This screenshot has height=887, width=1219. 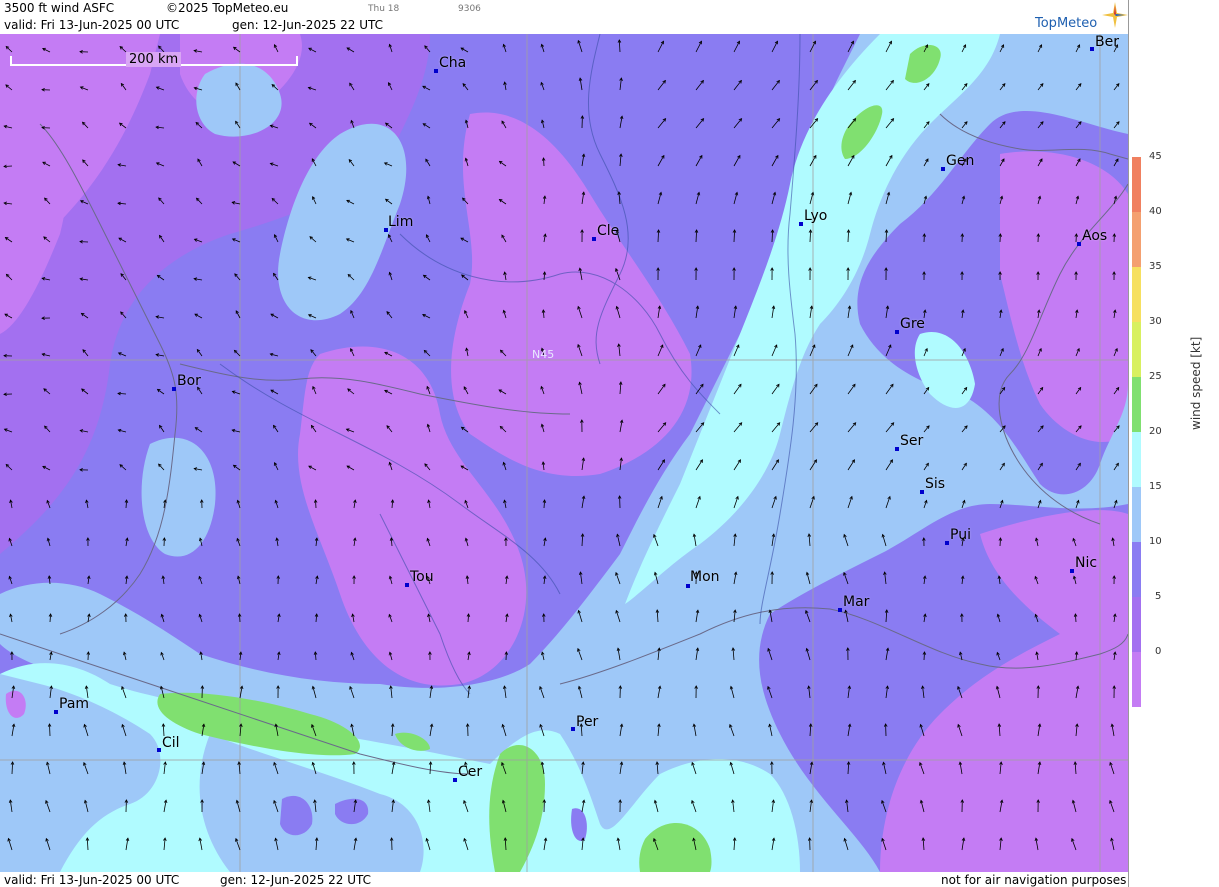 What do you see at coordinates (1155, 321) in the screenshot?
I see `legend-tick-label: 30` at bounding box center [1155, 321].